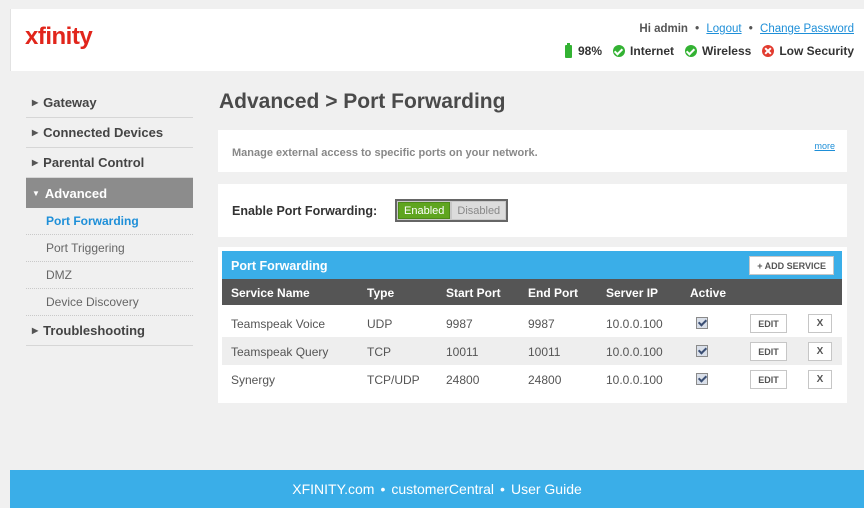 The width and height of the screenshot is (864, 508). I want to click on status-bar: 98% Internet Wireless Low Security, so click(709, 50).